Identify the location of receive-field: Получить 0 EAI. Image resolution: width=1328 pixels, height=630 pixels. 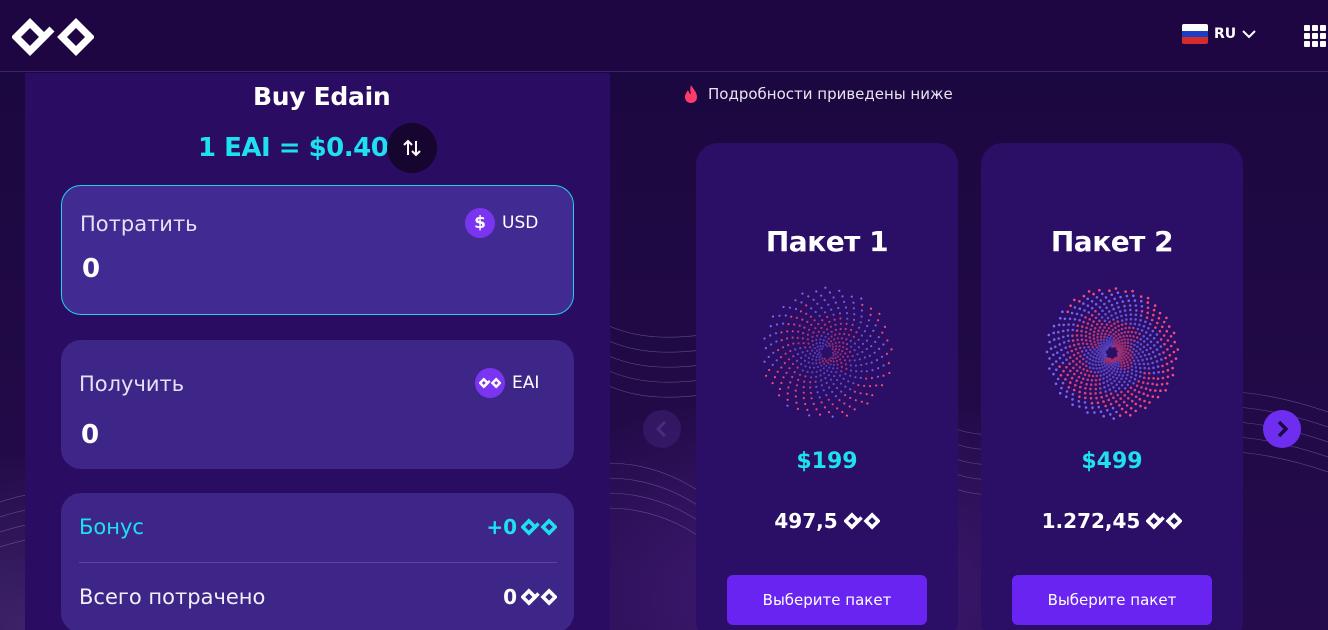
(317, 404).